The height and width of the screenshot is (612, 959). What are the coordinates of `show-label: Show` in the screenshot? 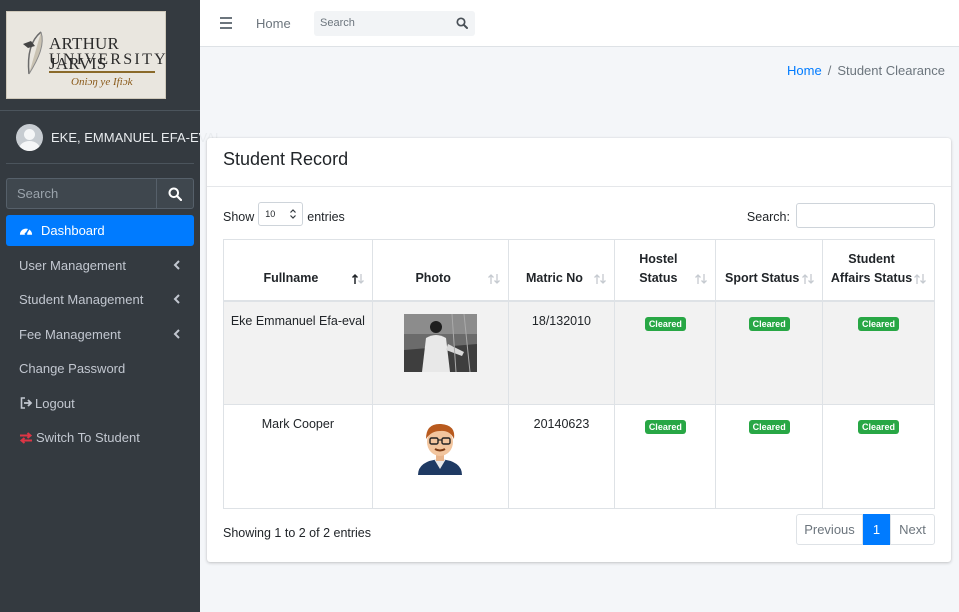 It's located at (239, 217).